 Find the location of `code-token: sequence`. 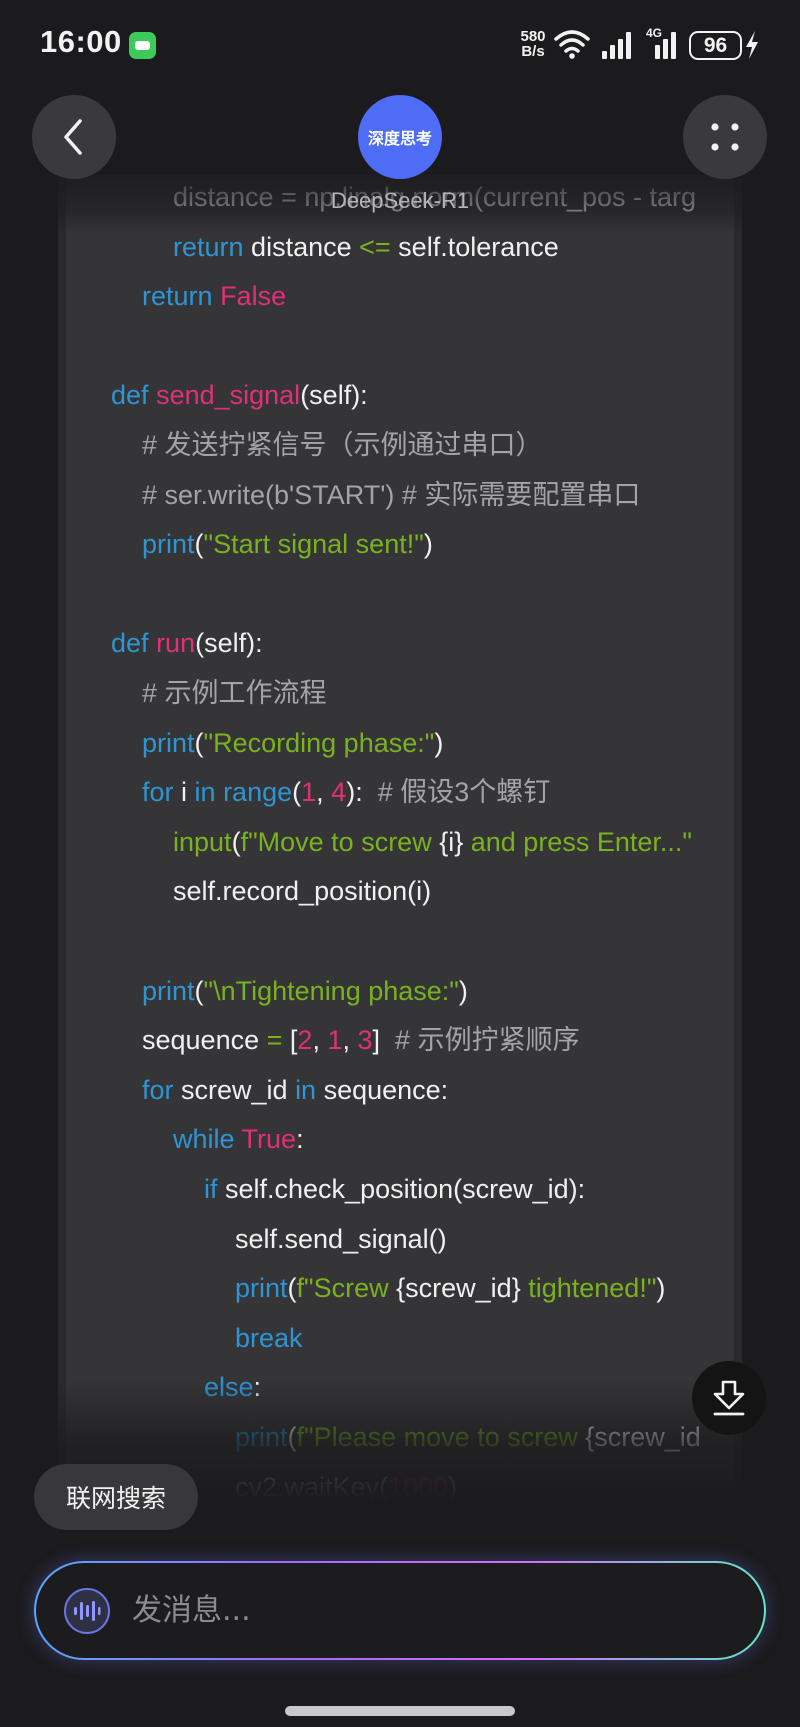

code-token: sequence is located at coordinates (204, 1040).